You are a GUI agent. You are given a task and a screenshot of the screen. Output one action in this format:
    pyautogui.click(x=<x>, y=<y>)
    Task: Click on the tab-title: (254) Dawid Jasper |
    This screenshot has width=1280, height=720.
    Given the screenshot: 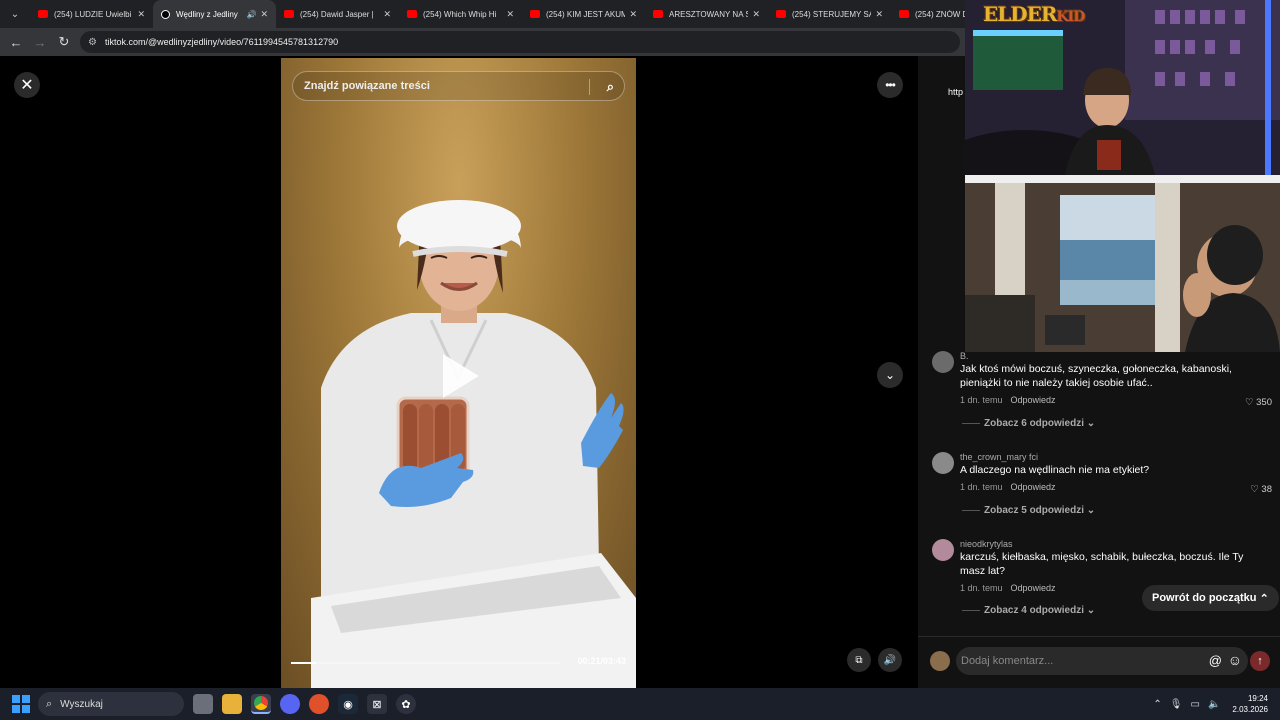 What is the action you would take?
    pyautogui.click(x=337, y=14)
    